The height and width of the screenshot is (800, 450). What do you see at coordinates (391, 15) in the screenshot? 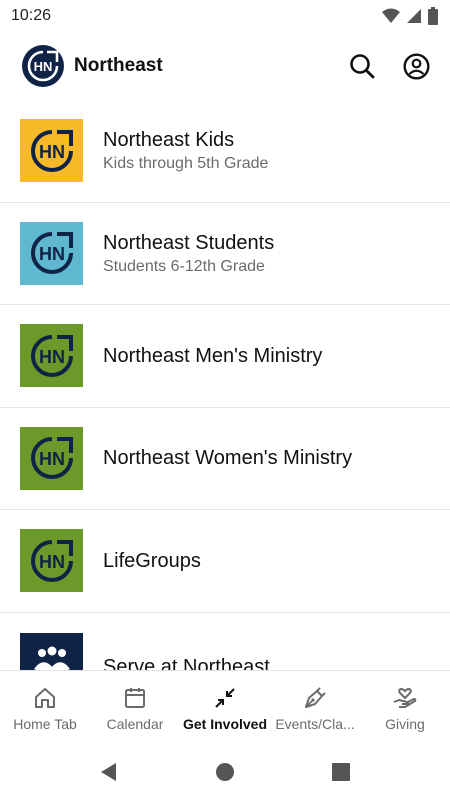
I see `wifi-icon` at bounding box center [391, 15].